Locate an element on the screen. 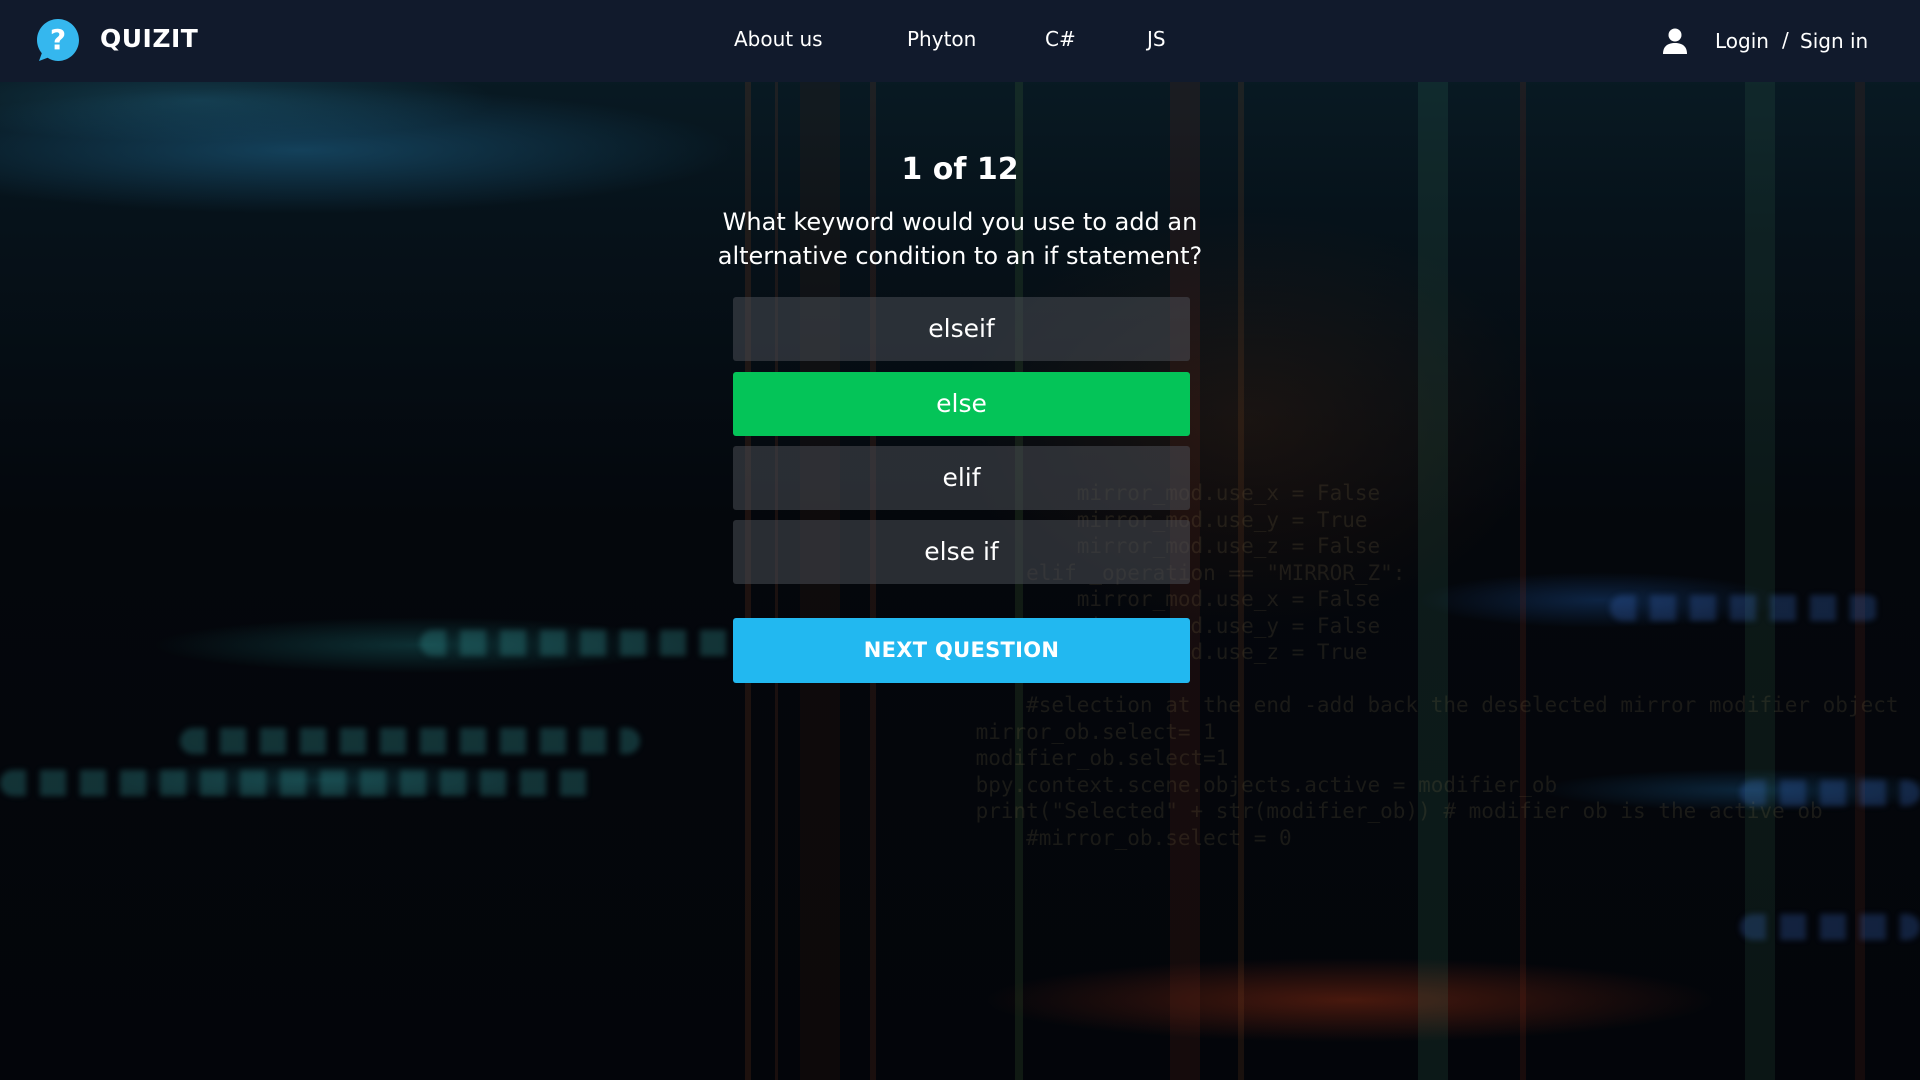 The height and width of the screenshot is (1080, 1920). nav-link-csharp: C# is located at coordinates (1060, 39).